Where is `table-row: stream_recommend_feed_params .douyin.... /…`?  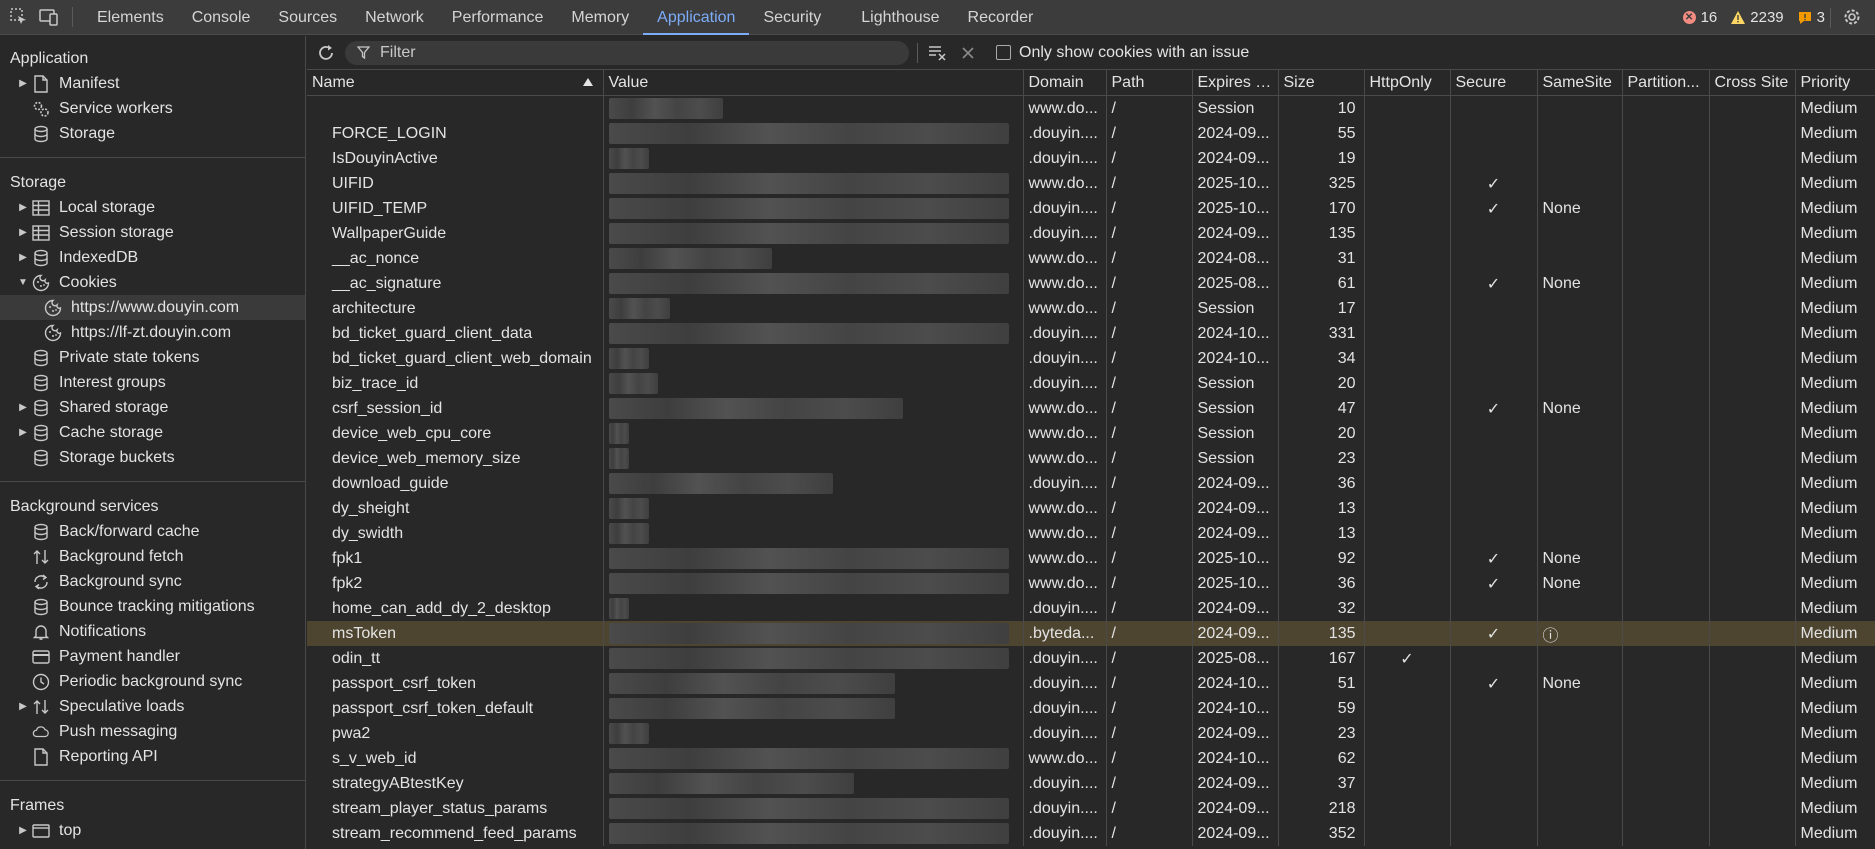
table-row: stream_recommend_feed_params .douyin.... /… is located at coordinates (1091, 833).